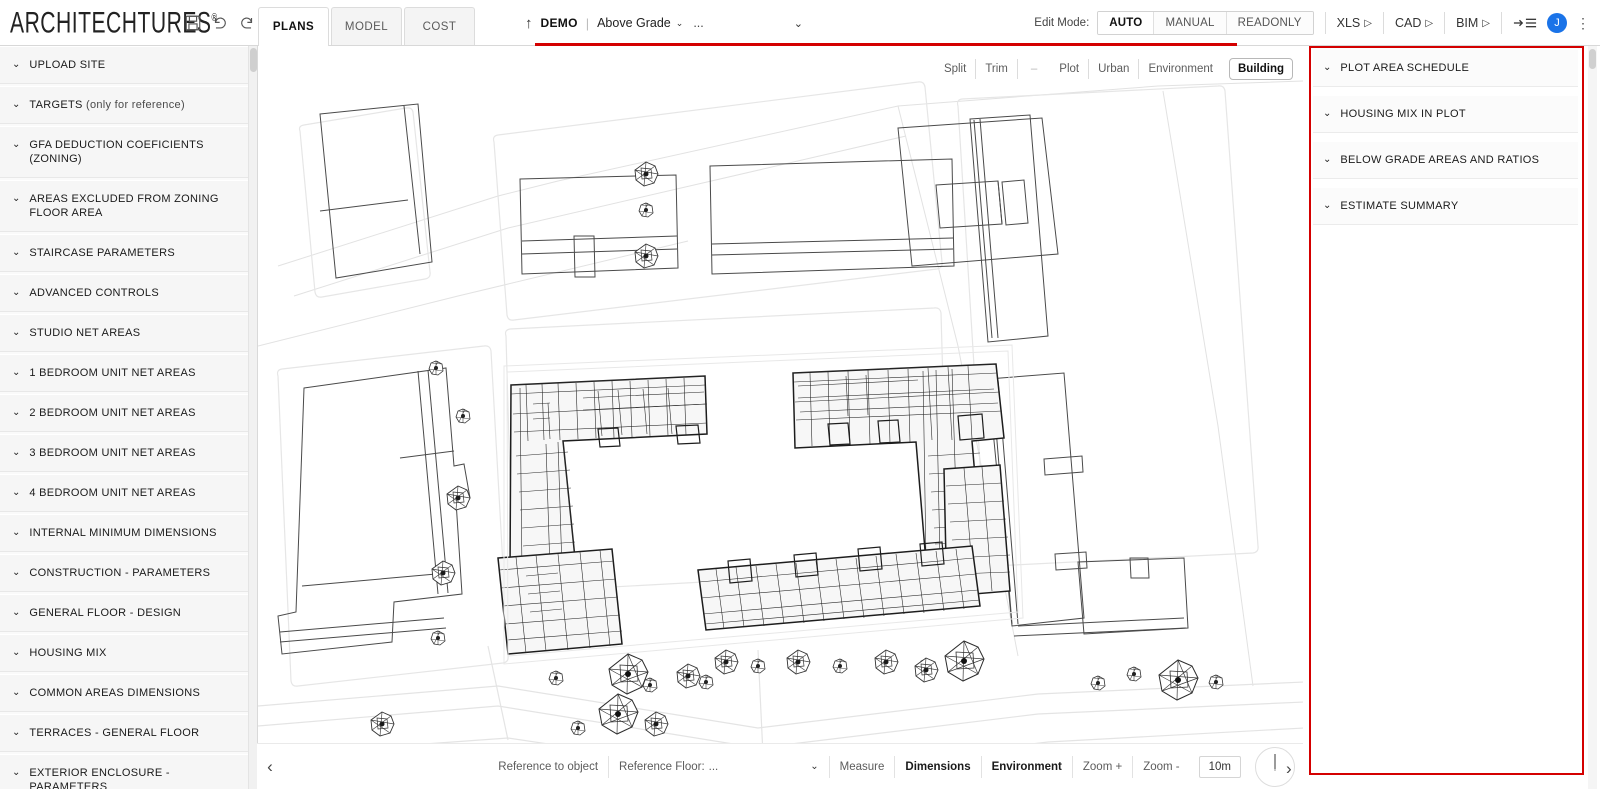  I want to click on sidebar-item-general-floor-design: ⌄ GENERAL FLOOR - DESIGN, so click(124, 613).